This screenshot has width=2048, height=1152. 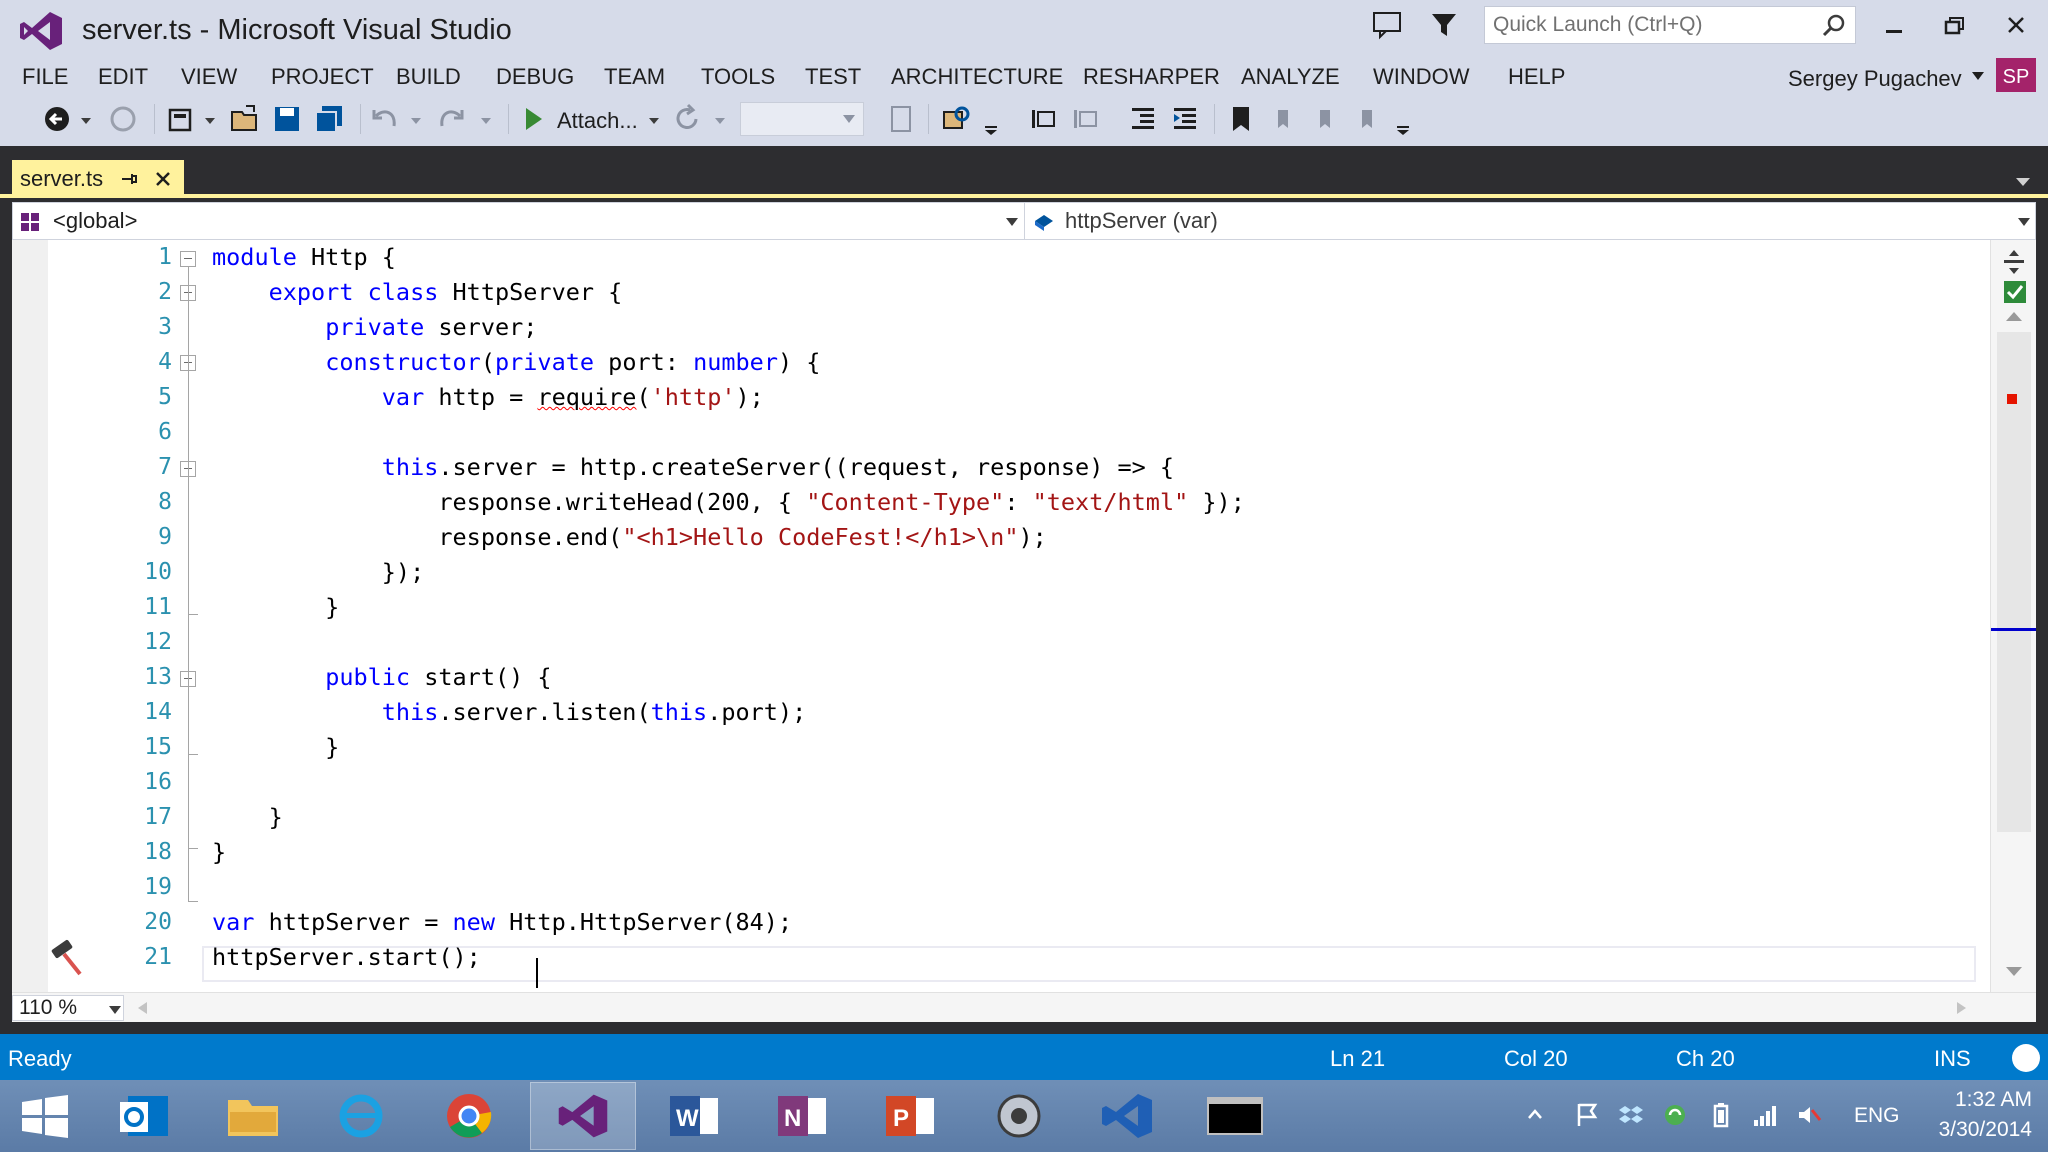 What do you see at coordinates (738, 77) in the screenshot?
I see `menu-tools: TOOLS` at bounding box center [738, 77].